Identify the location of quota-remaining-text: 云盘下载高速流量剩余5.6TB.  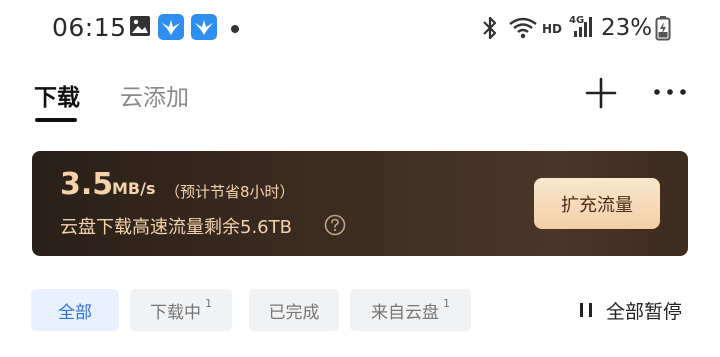
(176, 227).